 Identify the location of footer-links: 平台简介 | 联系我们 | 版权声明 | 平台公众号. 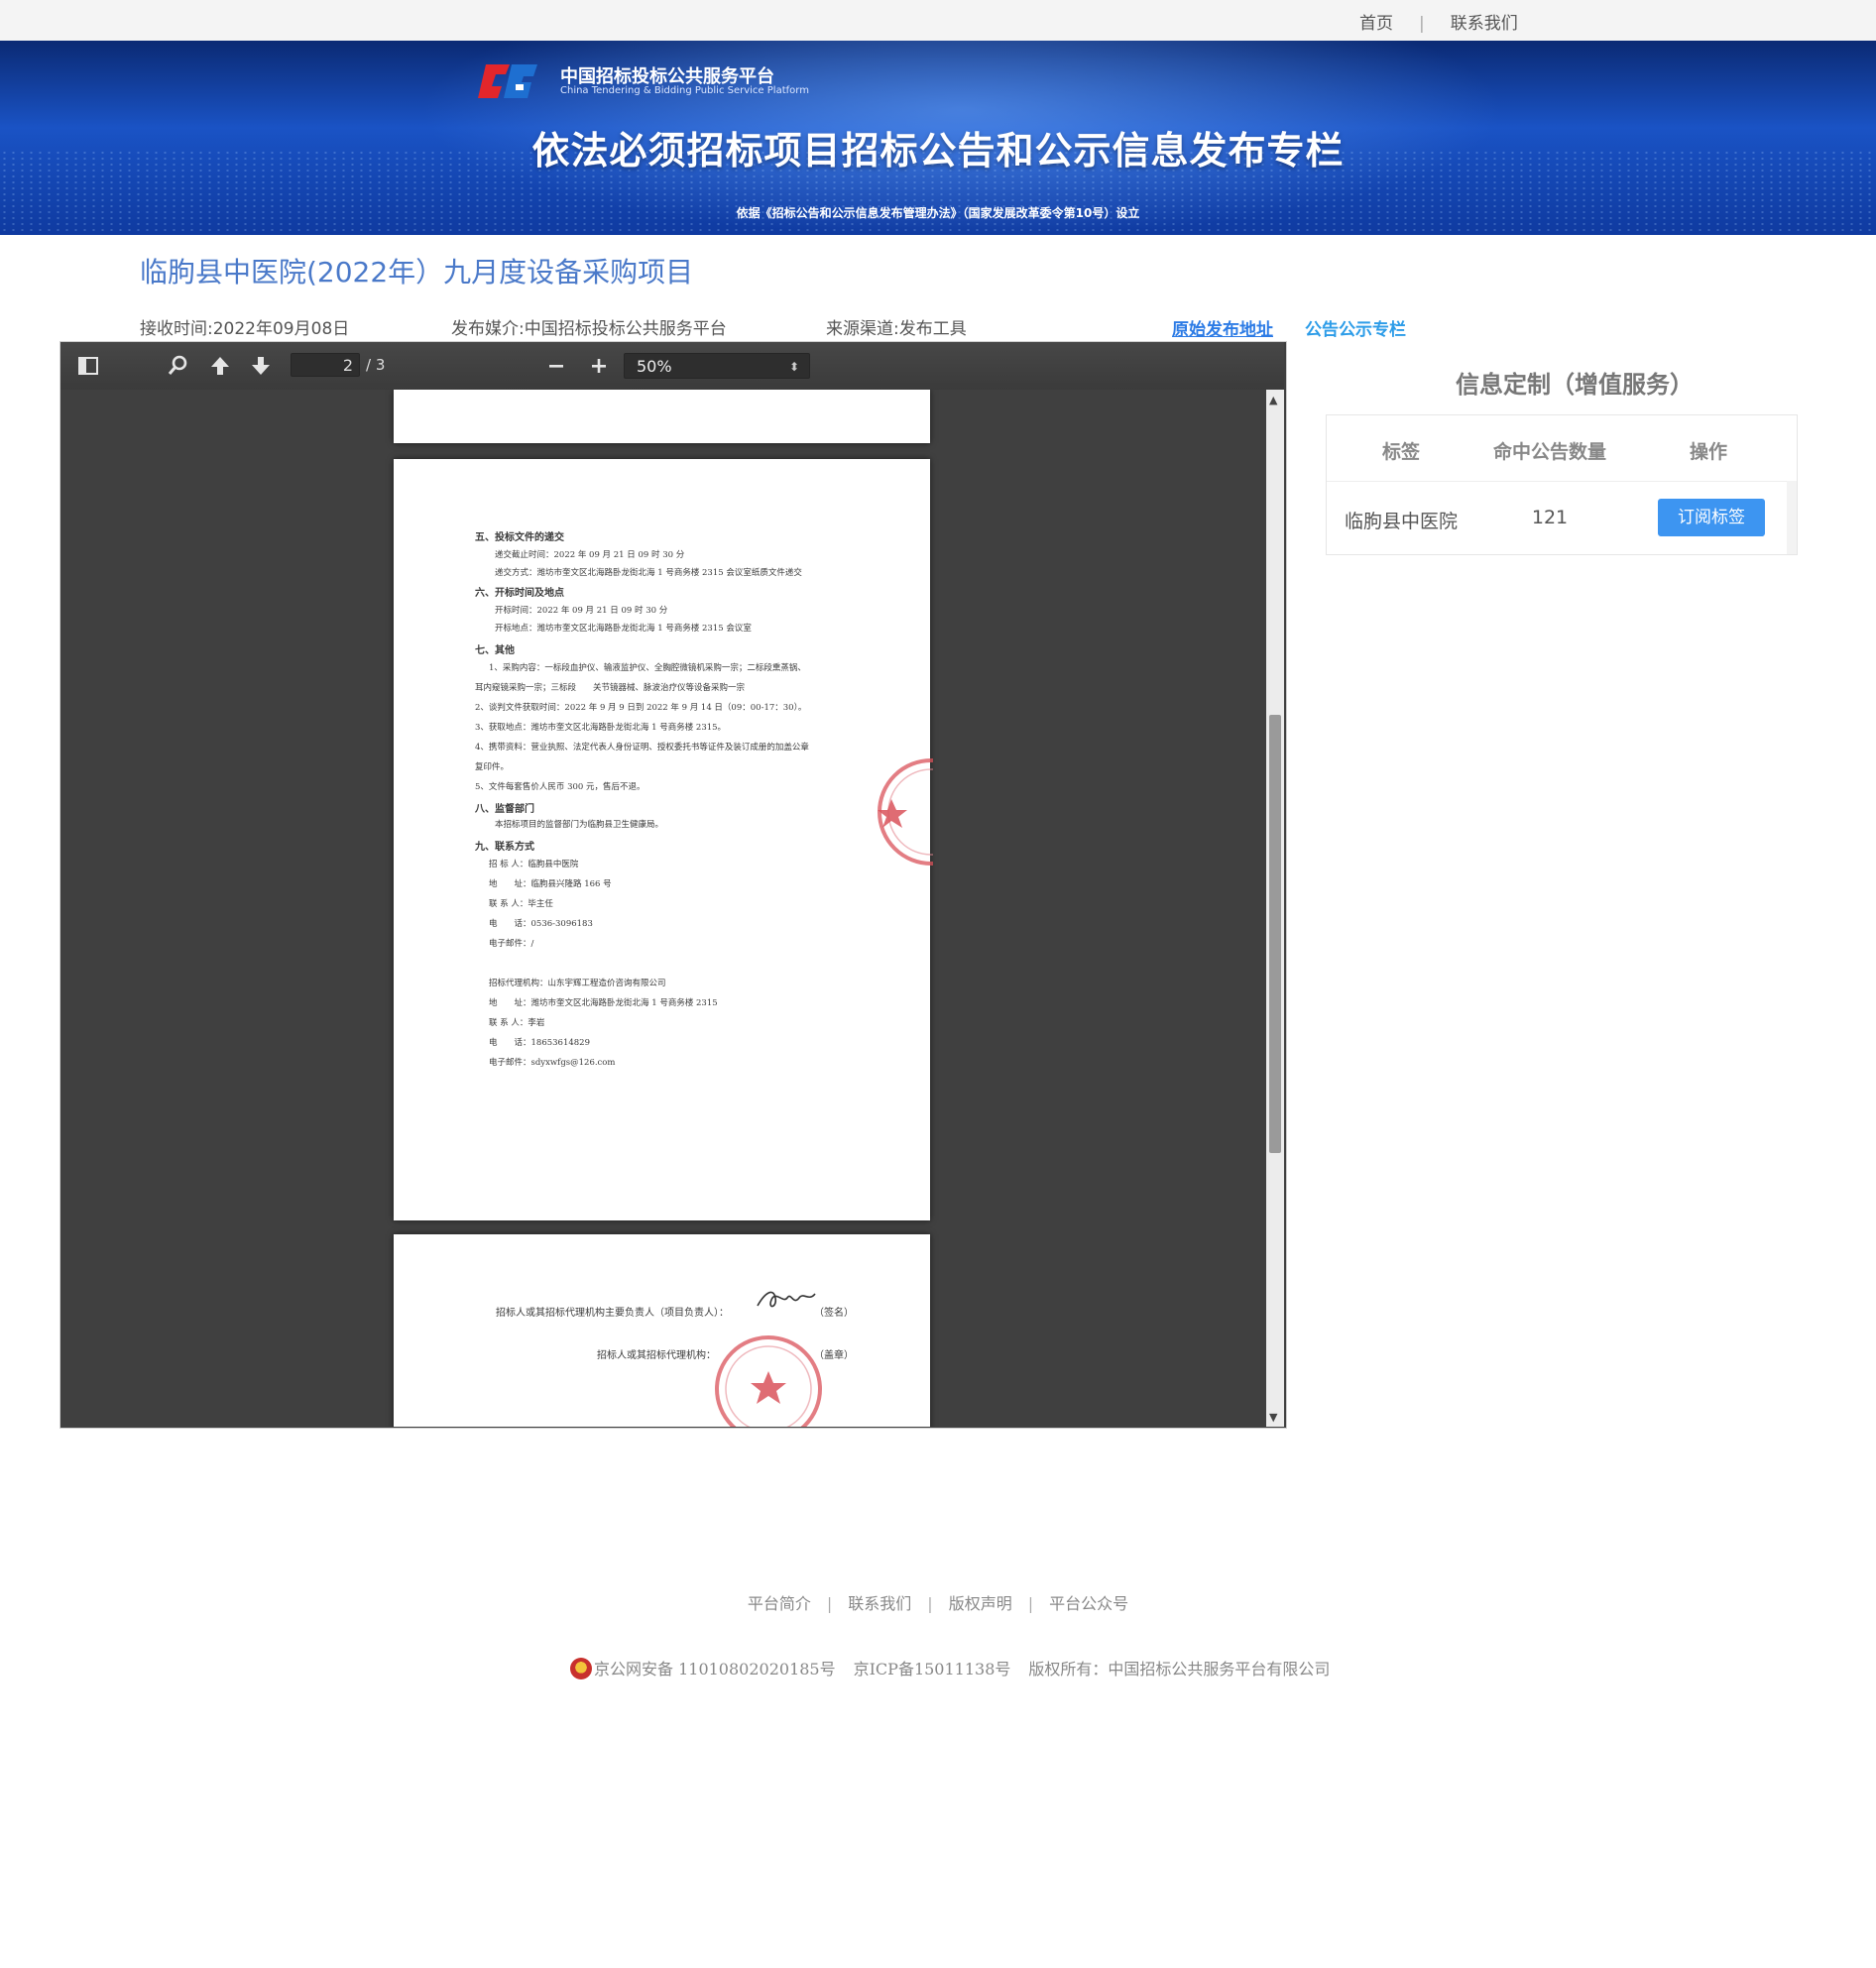
(938, 1602).